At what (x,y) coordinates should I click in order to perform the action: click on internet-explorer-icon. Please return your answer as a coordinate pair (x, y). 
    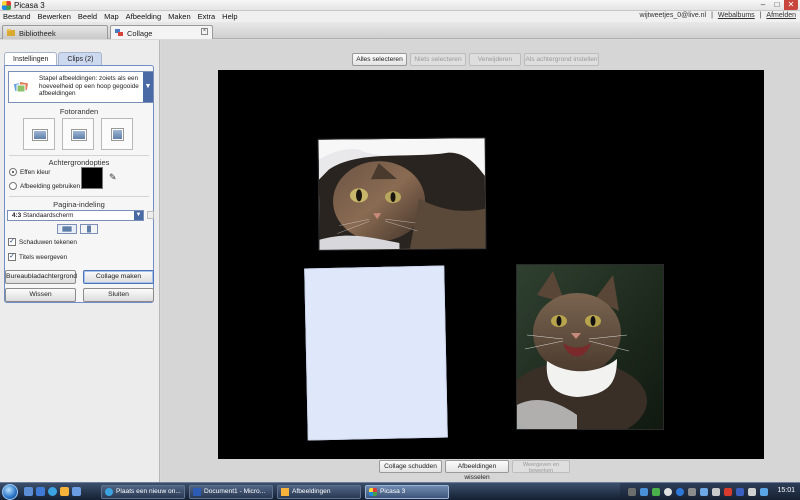
    Looking at the image, I should click on (52, 491).